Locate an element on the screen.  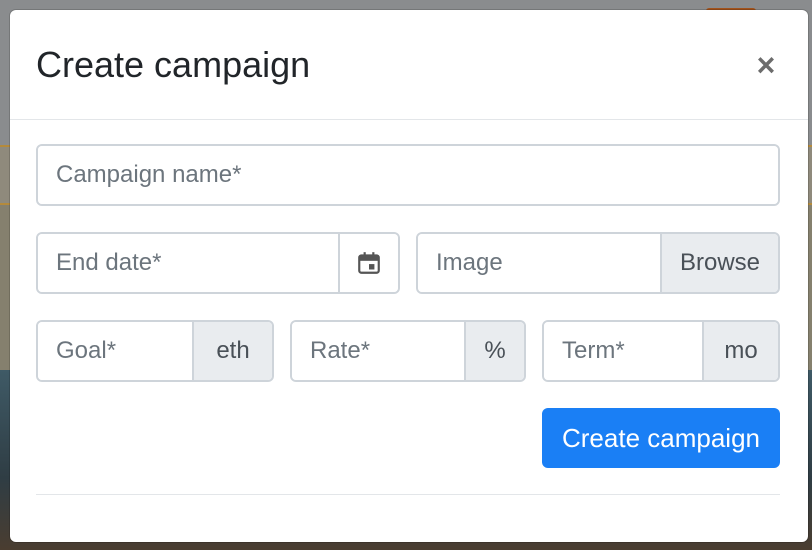
term-unit: mo is located at coordinates (740, 351).